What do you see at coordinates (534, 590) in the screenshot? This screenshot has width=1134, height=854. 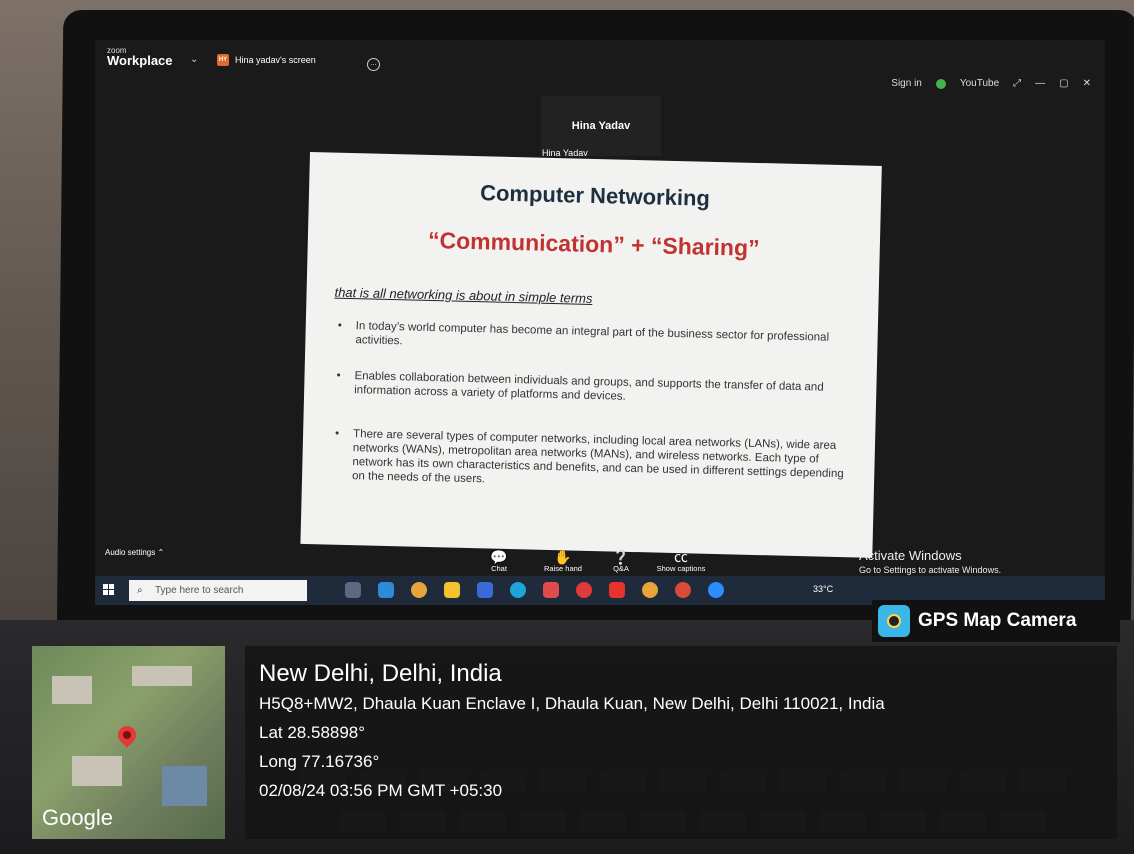 I see `taskbar-app-icons` at bounding box center [534, 590].